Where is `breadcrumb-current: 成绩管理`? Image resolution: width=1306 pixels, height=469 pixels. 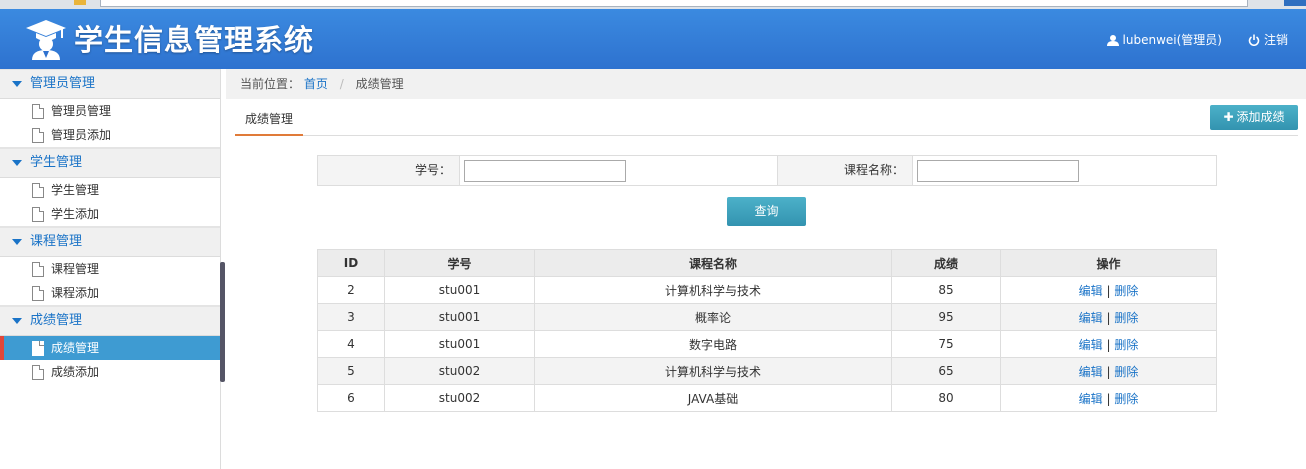
breadcrumb-current: 成绩管理 is located at coordinates (379, 84).